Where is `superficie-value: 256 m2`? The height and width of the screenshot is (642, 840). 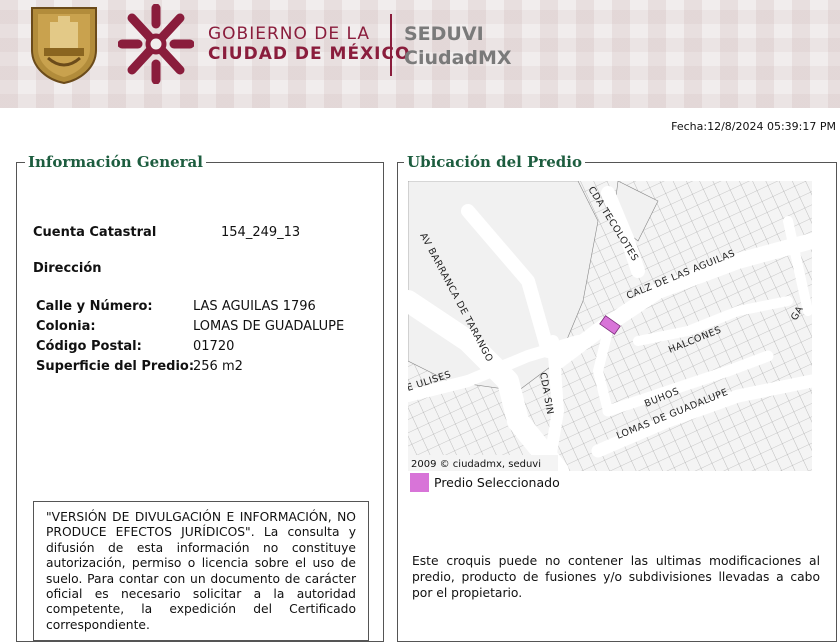 superficie-value: 256 m2 is located at coordinates (218, 366).